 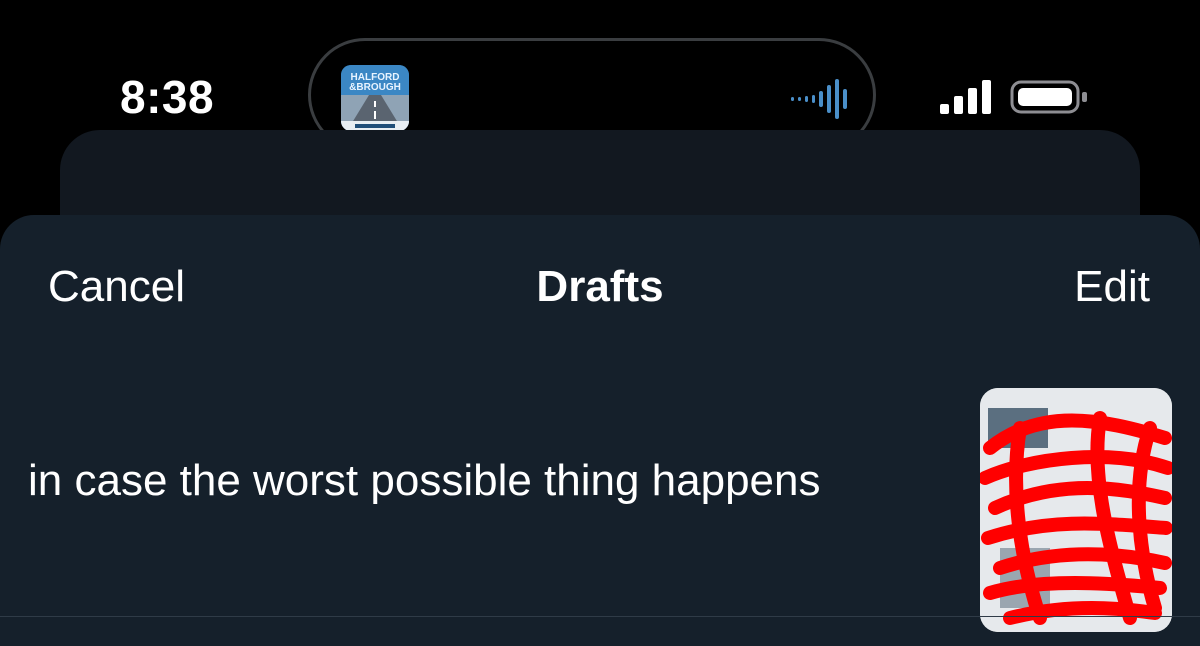 I want to click on waveform-icon, so click(x=819, y=99).